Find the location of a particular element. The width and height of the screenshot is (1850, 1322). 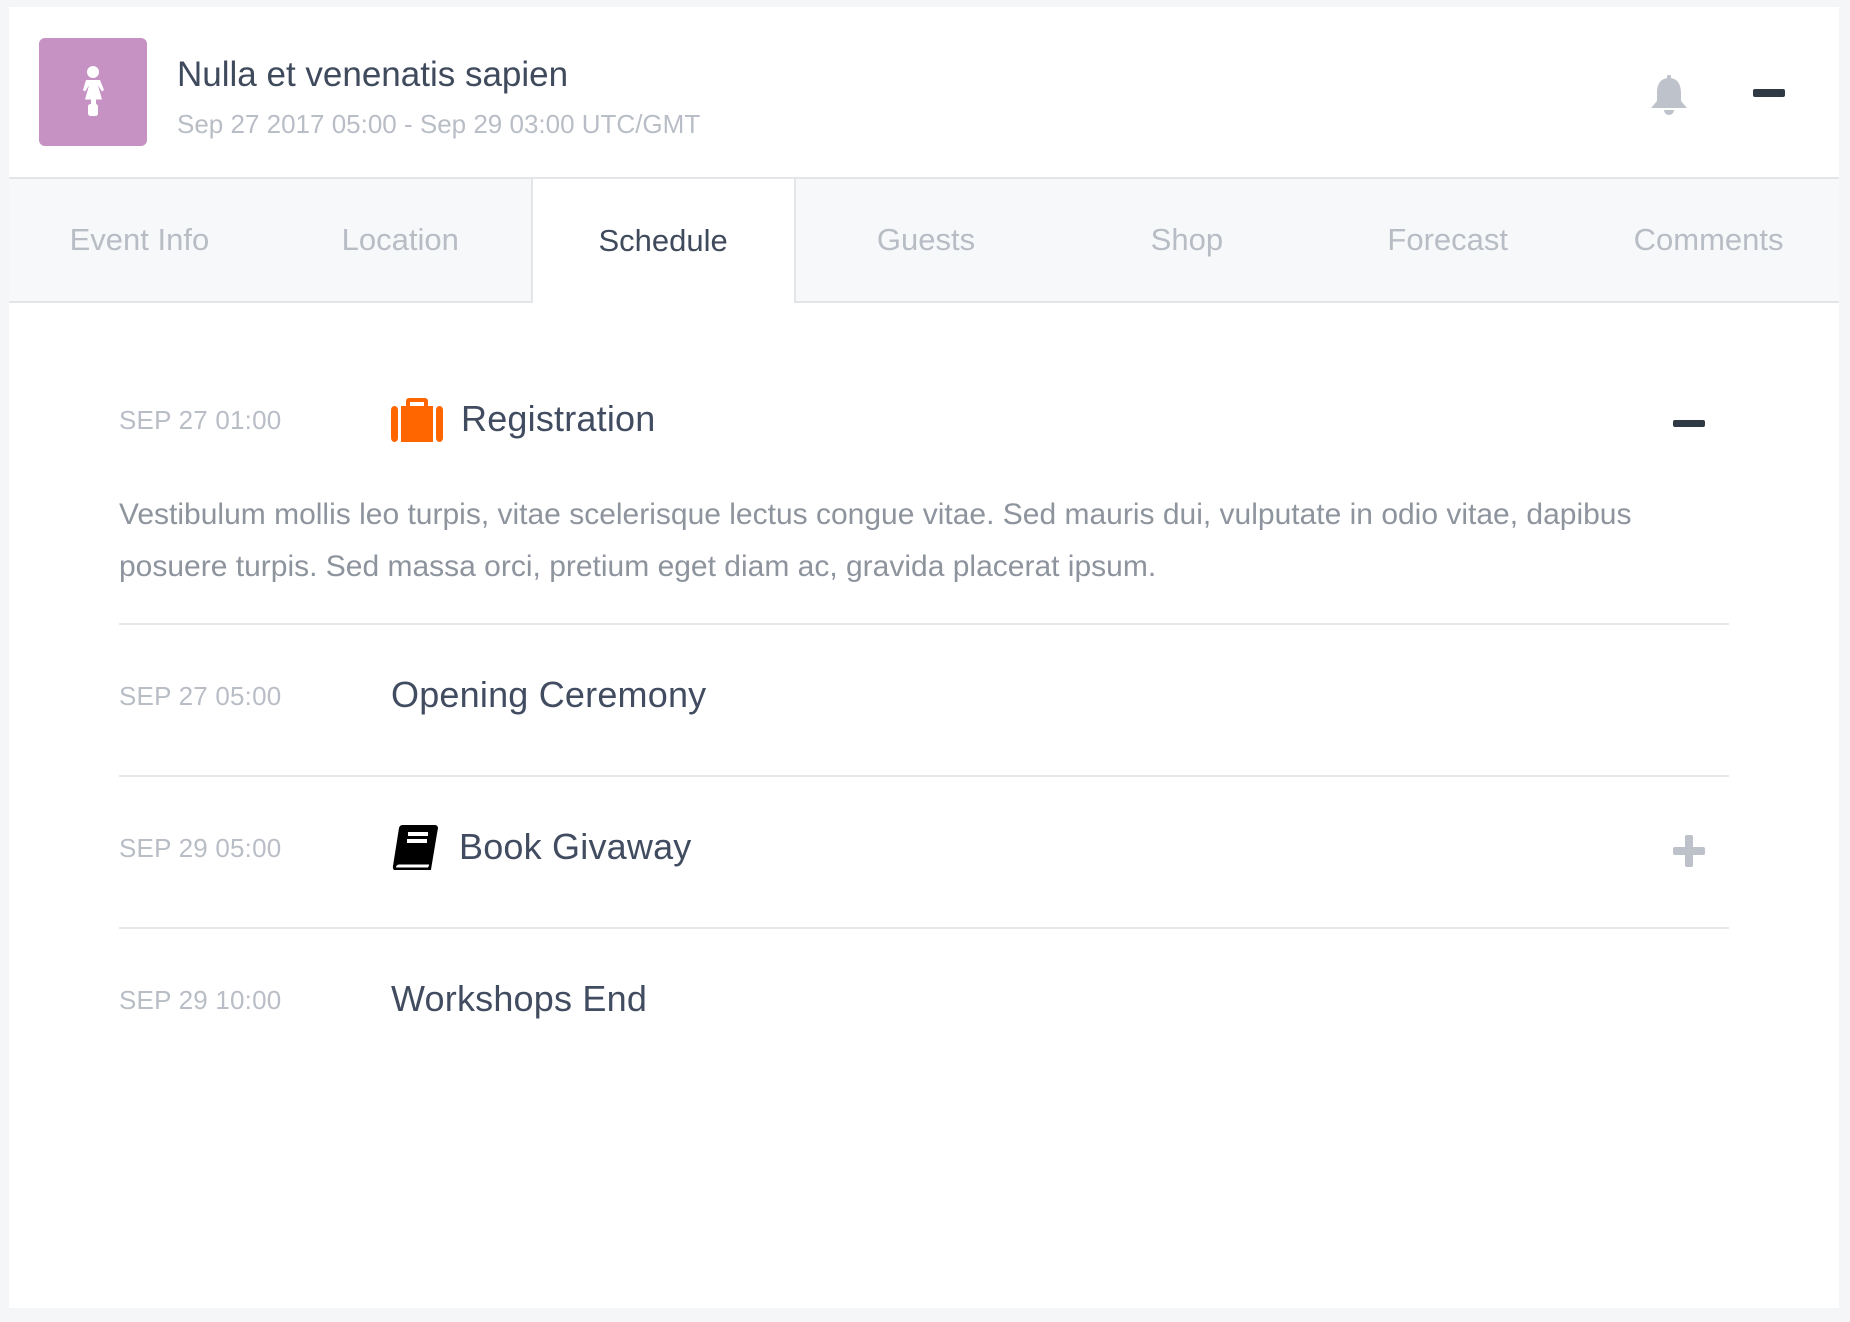

schedule-item: SEP 29 10:00 Workshops End is located at coordinates (924, 1004).